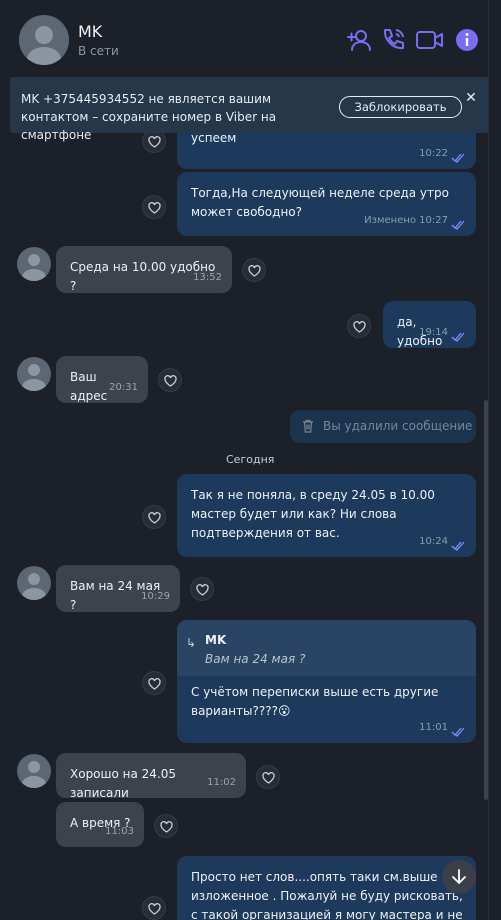  What do you see at coordinates (221, 782) in the screenshot?
I see `message-time: 11:02` at bounding box center [221, 782].